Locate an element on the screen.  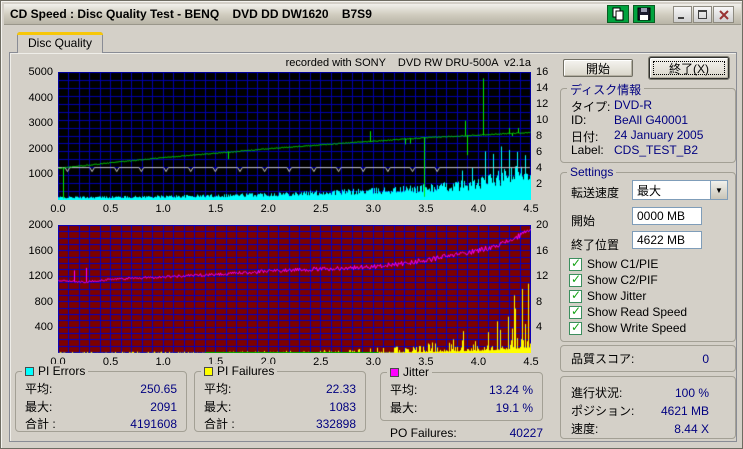
speed-select: 最大 ▼ is located at coordinates (680, 190).